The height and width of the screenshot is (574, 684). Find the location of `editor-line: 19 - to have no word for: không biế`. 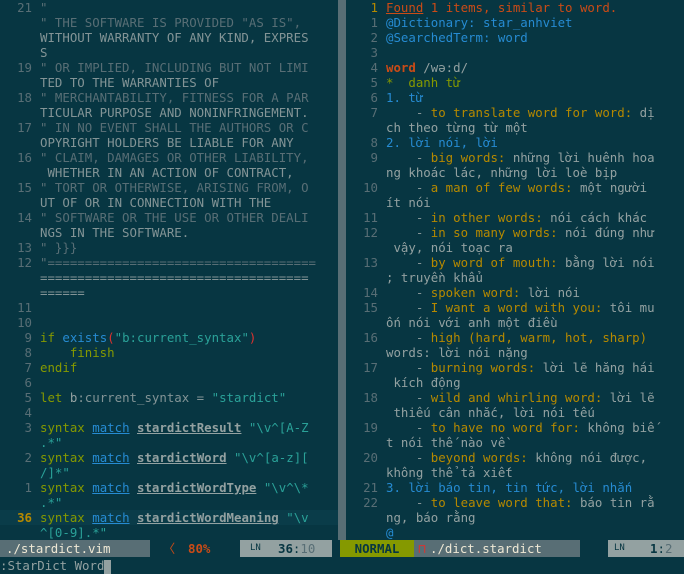

editor-line: 19 - to have no word for: không biế is located at coordinates (515, 427).